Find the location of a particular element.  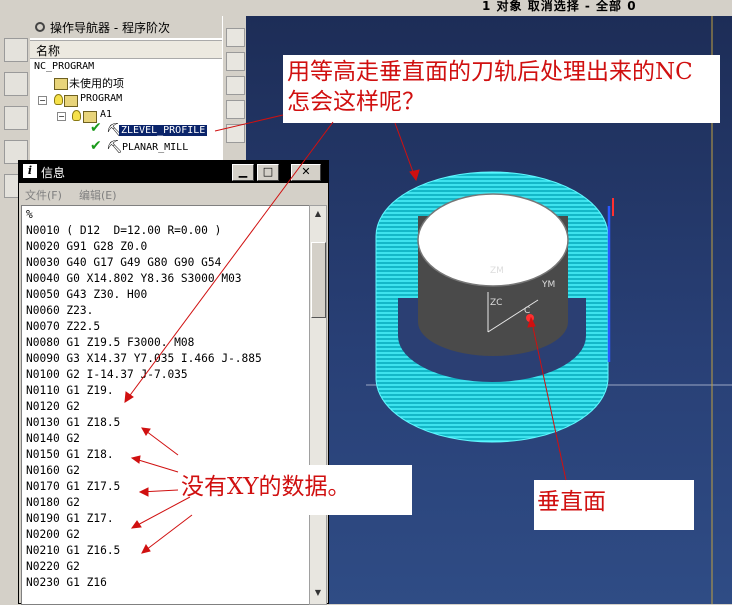

arrow-to-operation is located at coordinates (249, 123).